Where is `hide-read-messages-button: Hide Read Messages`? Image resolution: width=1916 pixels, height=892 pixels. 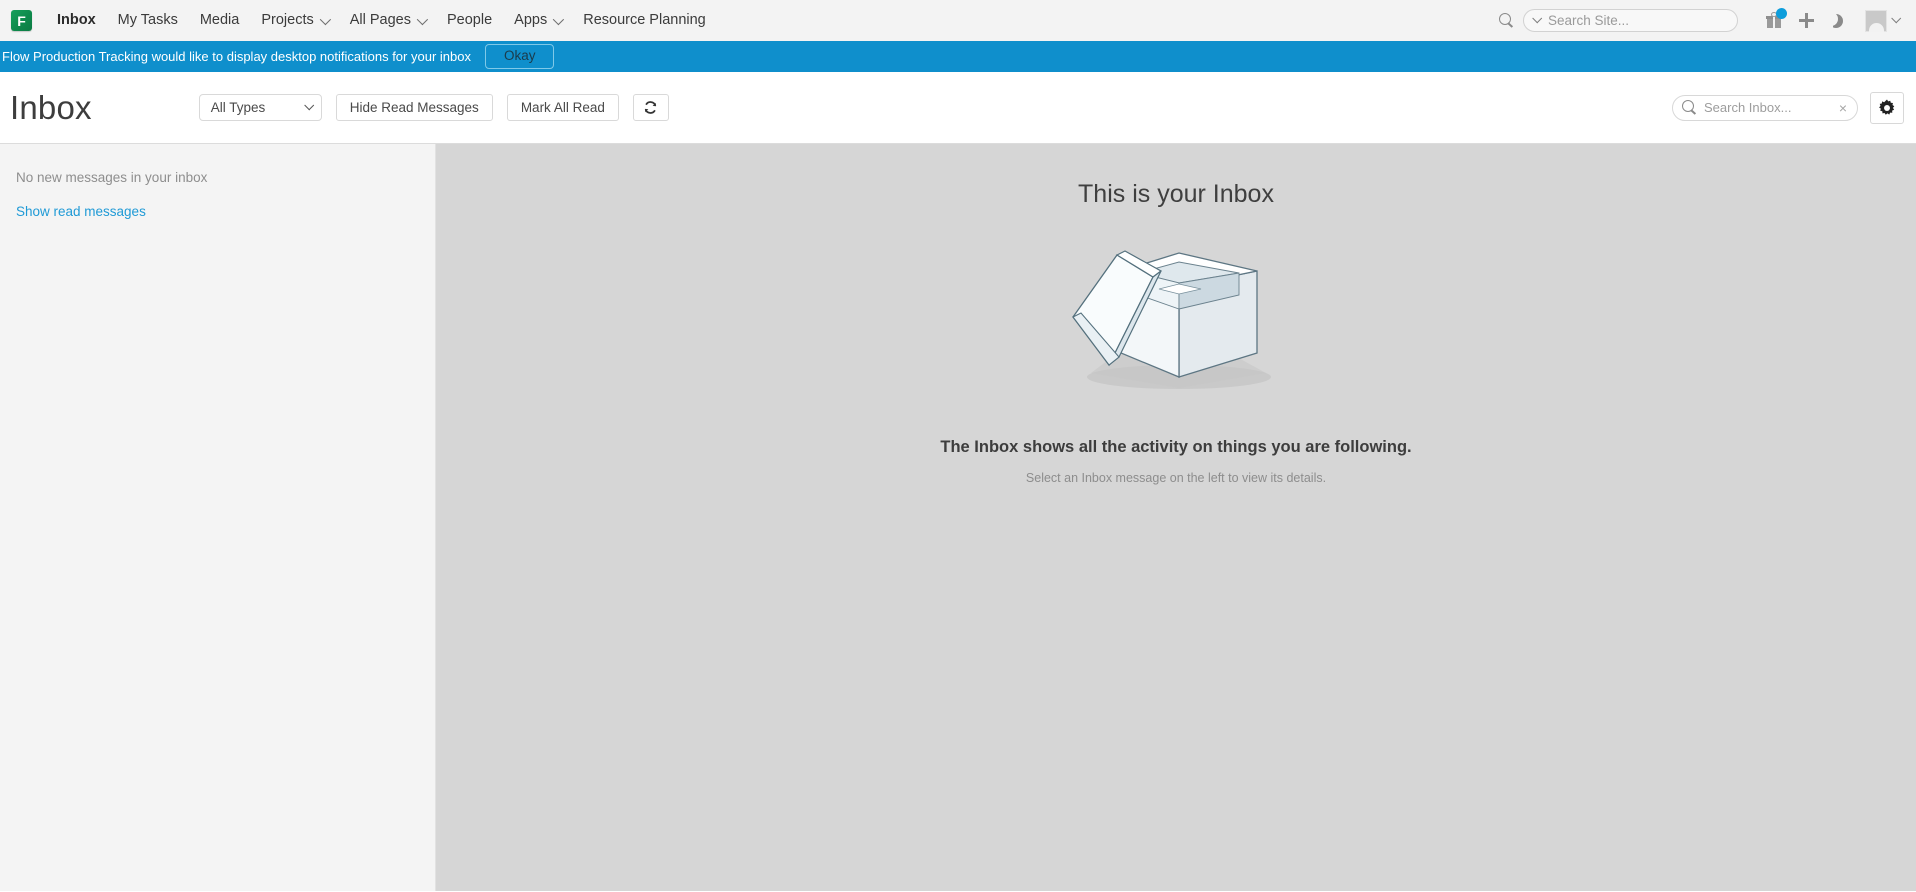 hide-read-messages-button: Hide Read Messages is located at coordinates (414, 107).